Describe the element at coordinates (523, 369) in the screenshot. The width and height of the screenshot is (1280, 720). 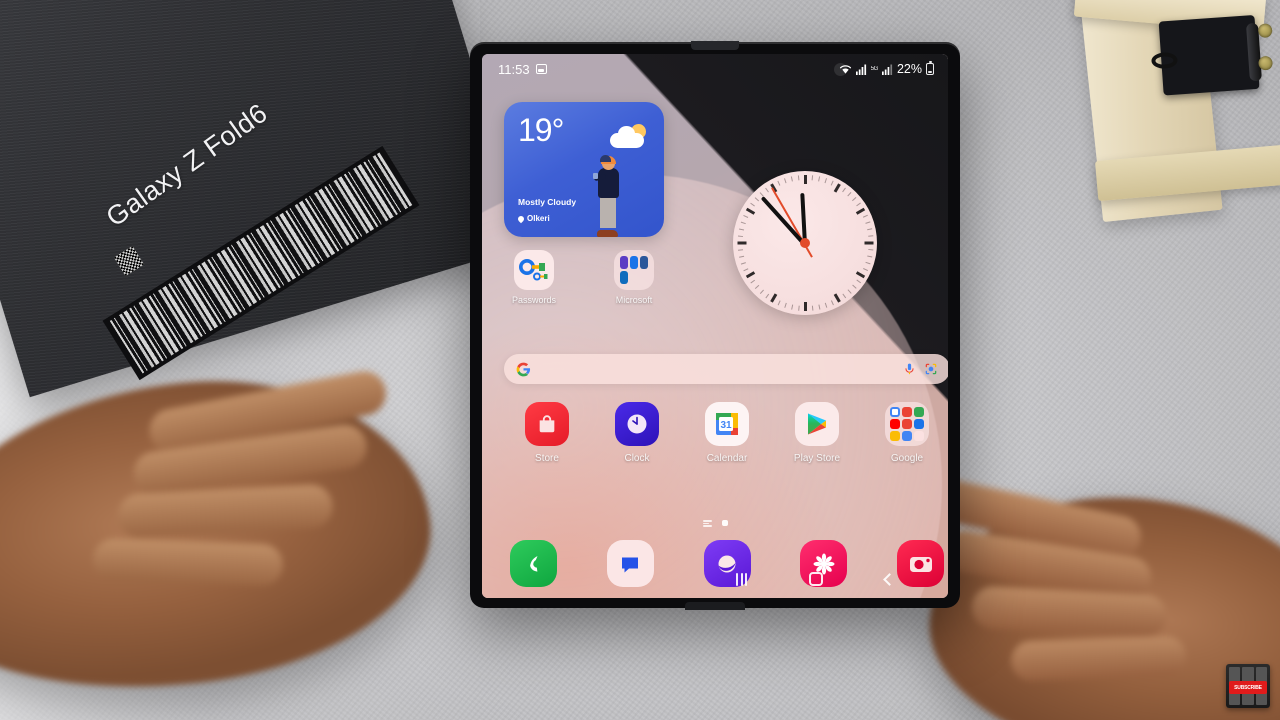
I see `google-g-icon` at that location.